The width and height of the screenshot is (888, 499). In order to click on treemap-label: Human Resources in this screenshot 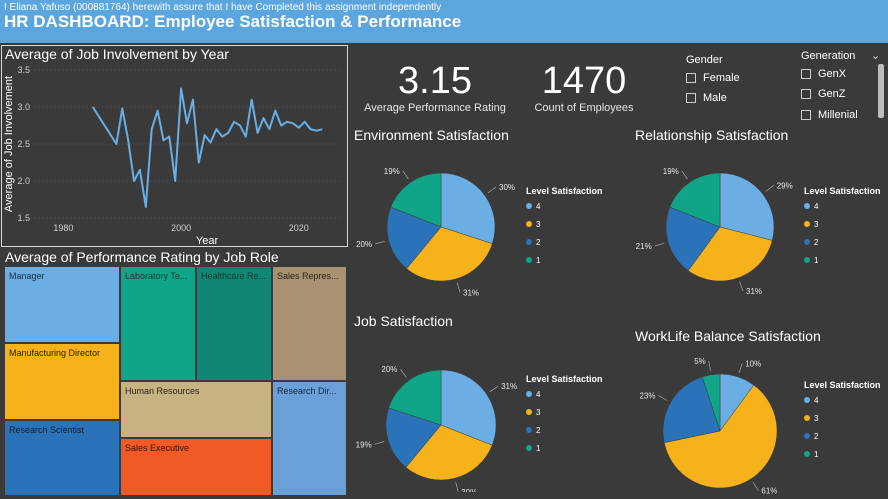, I will do `click(162, 391)`.